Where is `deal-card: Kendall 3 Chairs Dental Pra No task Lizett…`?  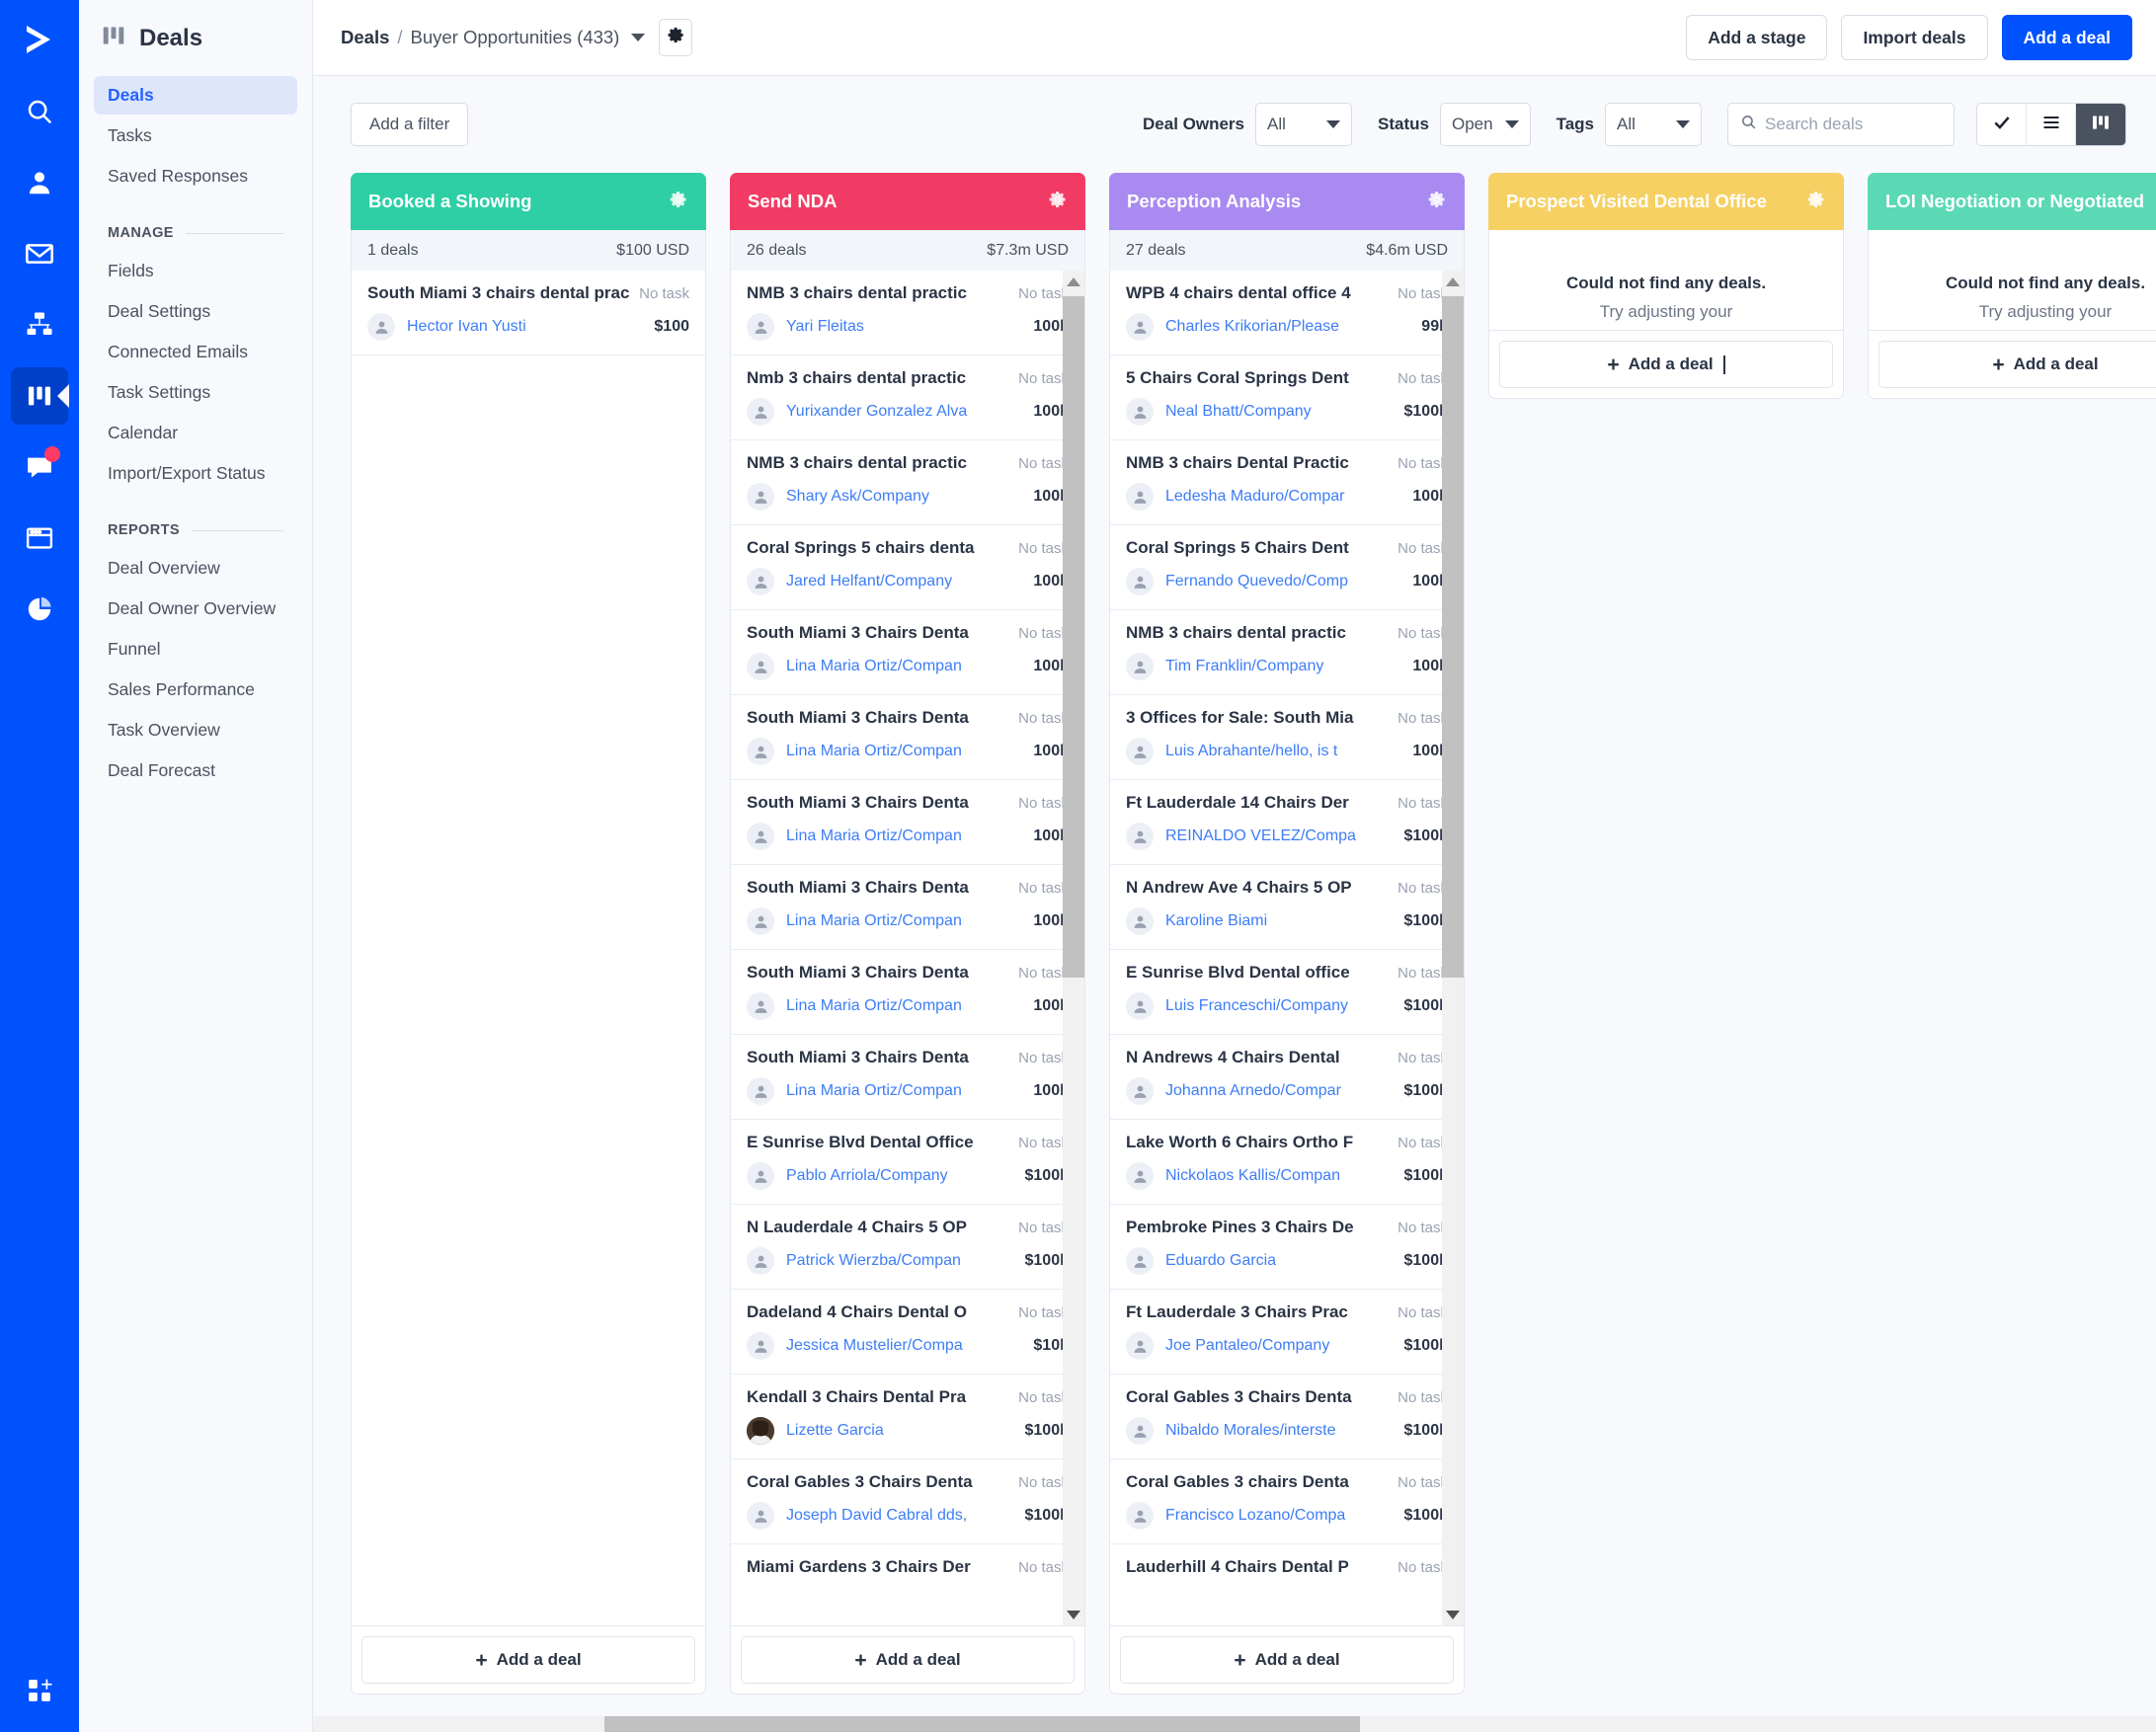
deal-card: Kendall 3 Chairs Dental Pra No task Lizett… is located at coordinates (908, 1417).